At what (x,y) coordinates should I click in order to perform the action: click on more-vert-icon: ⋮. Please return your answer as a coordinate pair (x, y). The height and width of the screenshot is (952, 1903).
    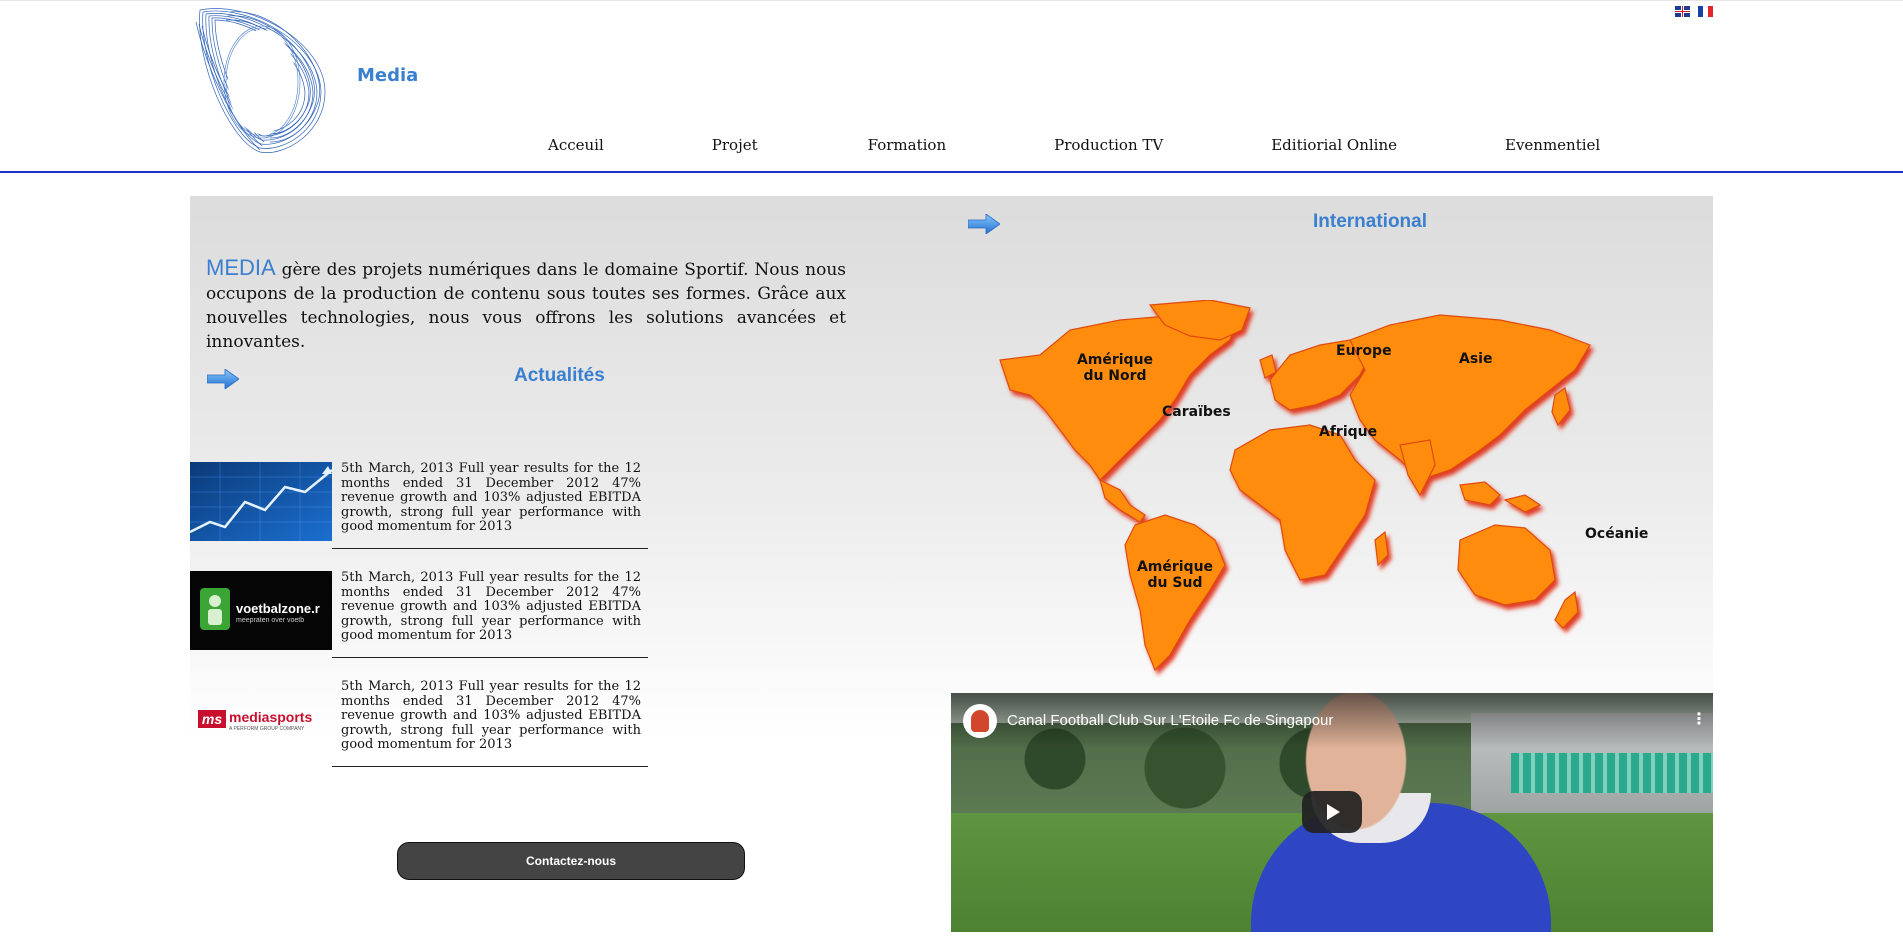
    Looking at the image, I should click on (1699, 718).